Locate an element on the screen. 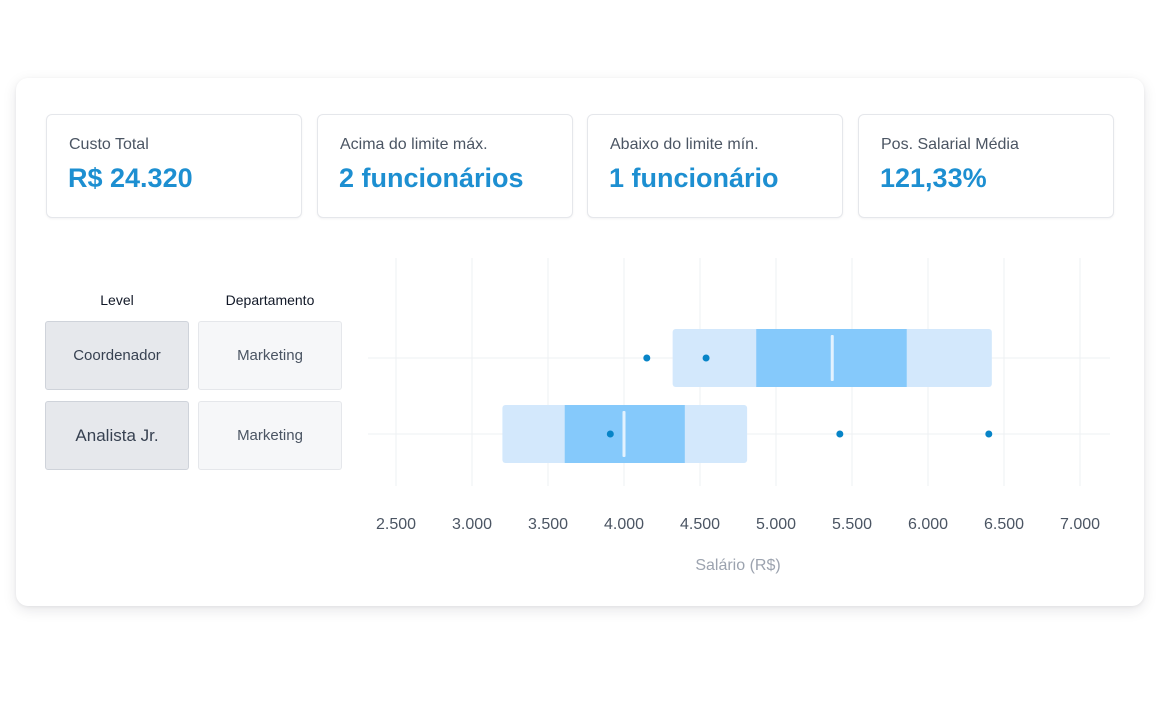 The height and width of the screenshot is (720, 1160). x-tick-label: 7.000 is located at coordinates (1080, 524).